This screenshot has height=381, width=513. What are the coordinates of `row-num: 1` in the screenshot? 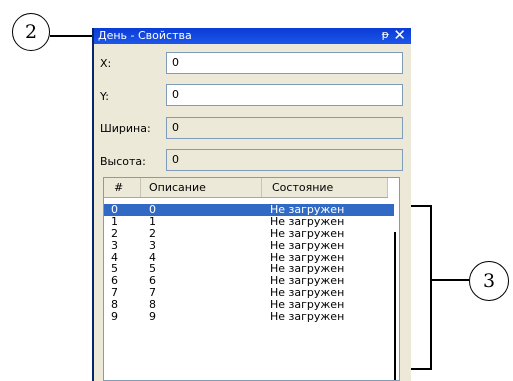 It's located at (114, 221).